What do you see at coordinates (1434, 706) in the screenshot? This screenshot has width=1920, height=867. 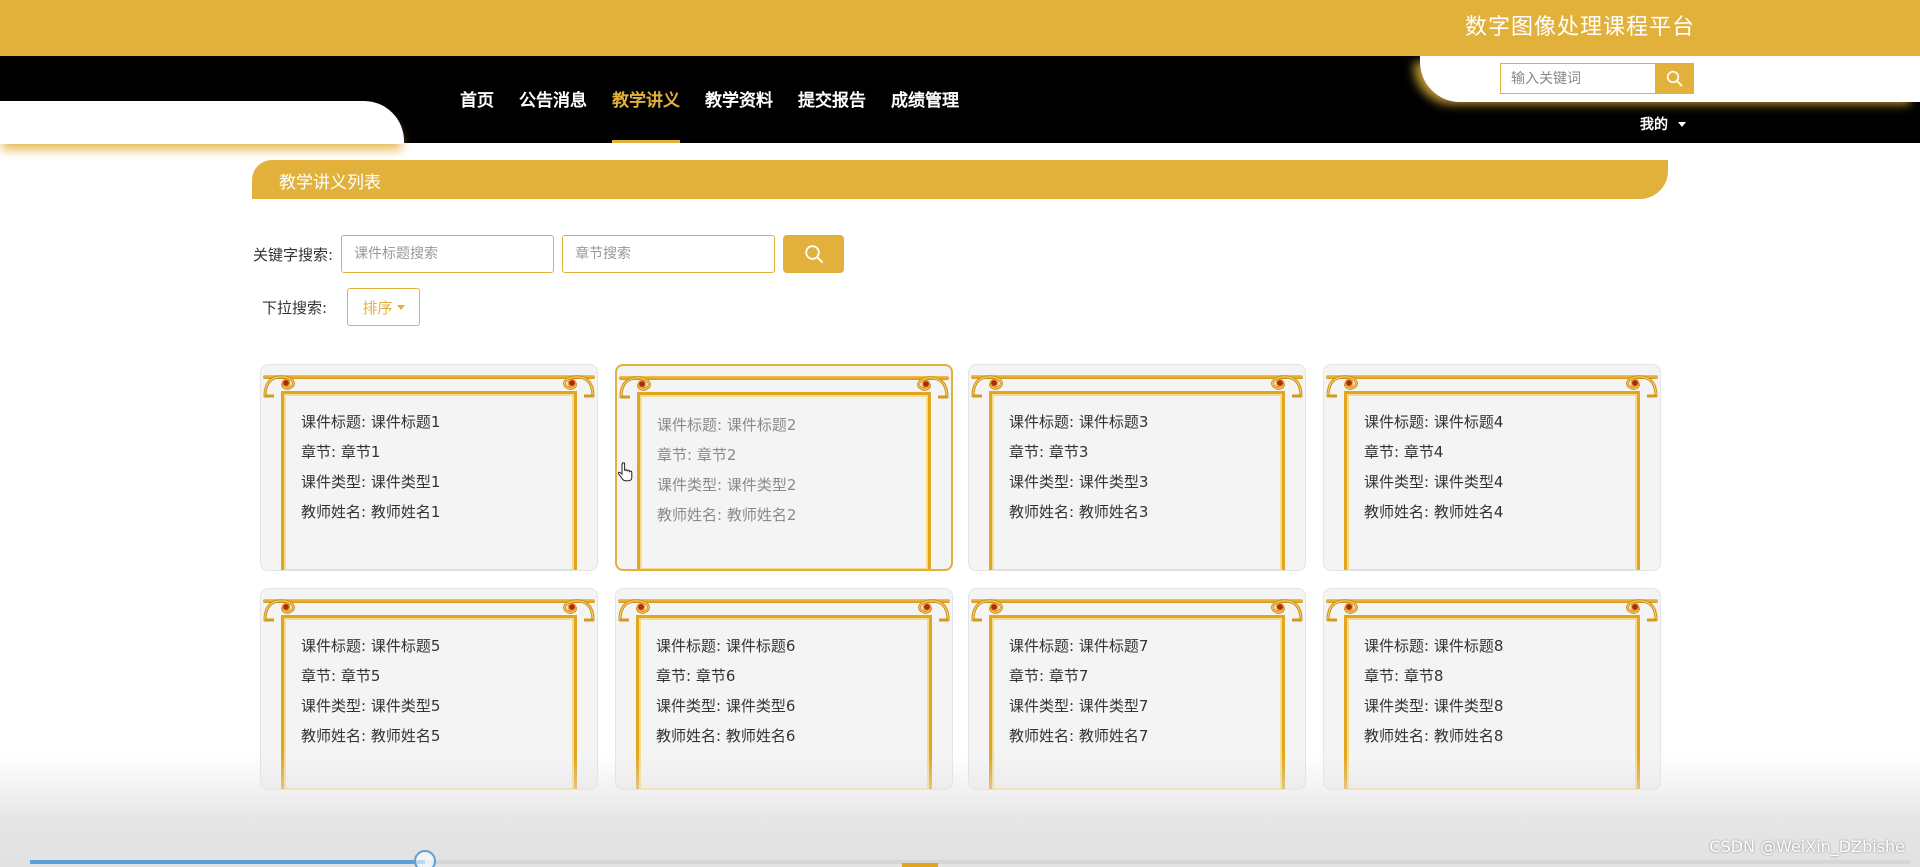 I see `card-field-type: 课件类型: 课件类型8` at bounding box center [1434, 706].